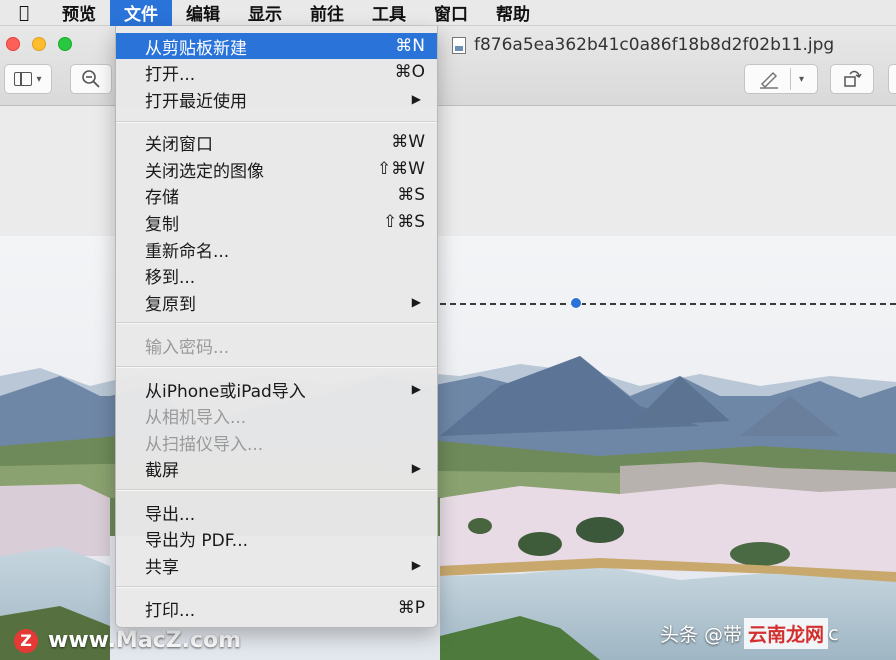 The width and height of the screenshot is (896, 660). What do you see at coordinates (65, 44) in the screenshot?
I see `zoom-window-button` at bounding box center [65, 44].